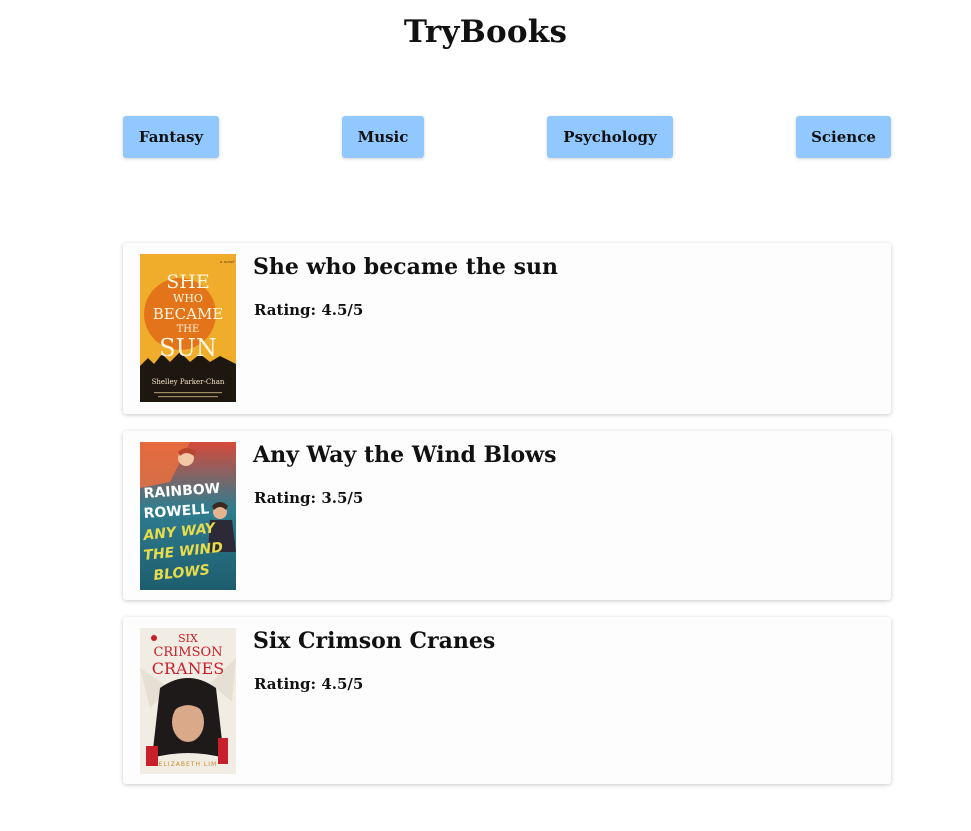 Image resolution: width=971 pixels, height=831 pixels. I want to click on cover-title-line: BECAME, so click(188, 314).